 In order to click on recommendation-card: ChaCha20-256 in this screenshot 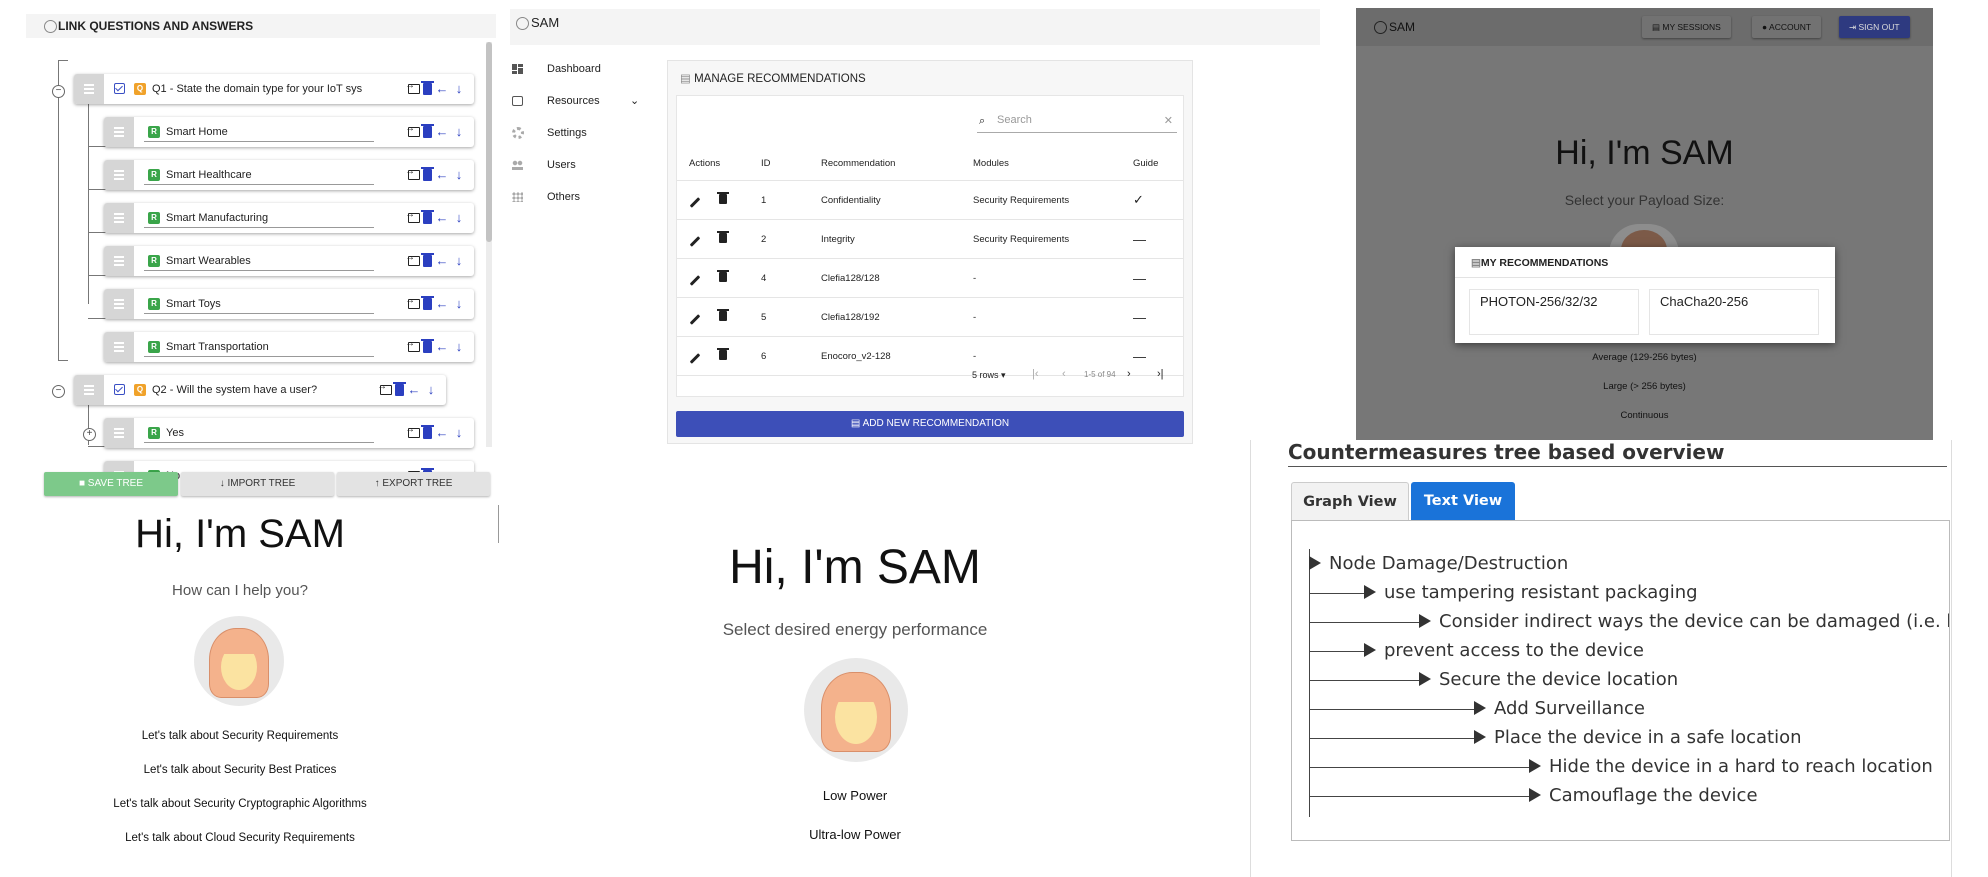, I will do `click(1734, 312)`.